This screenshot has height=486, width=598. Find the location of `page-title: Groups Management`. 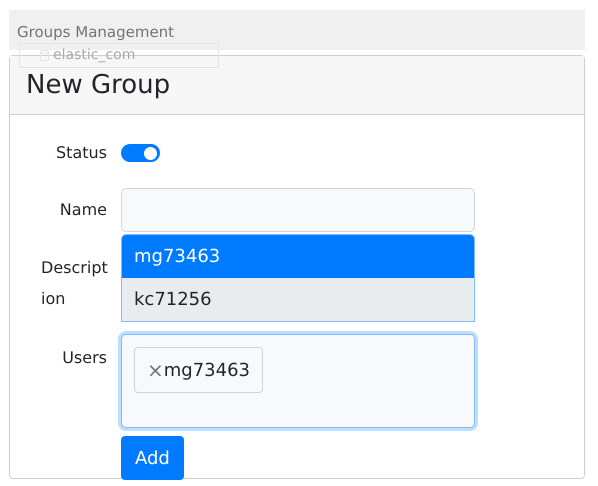

page-title: Groups Management is located at coordinates (95, 32).